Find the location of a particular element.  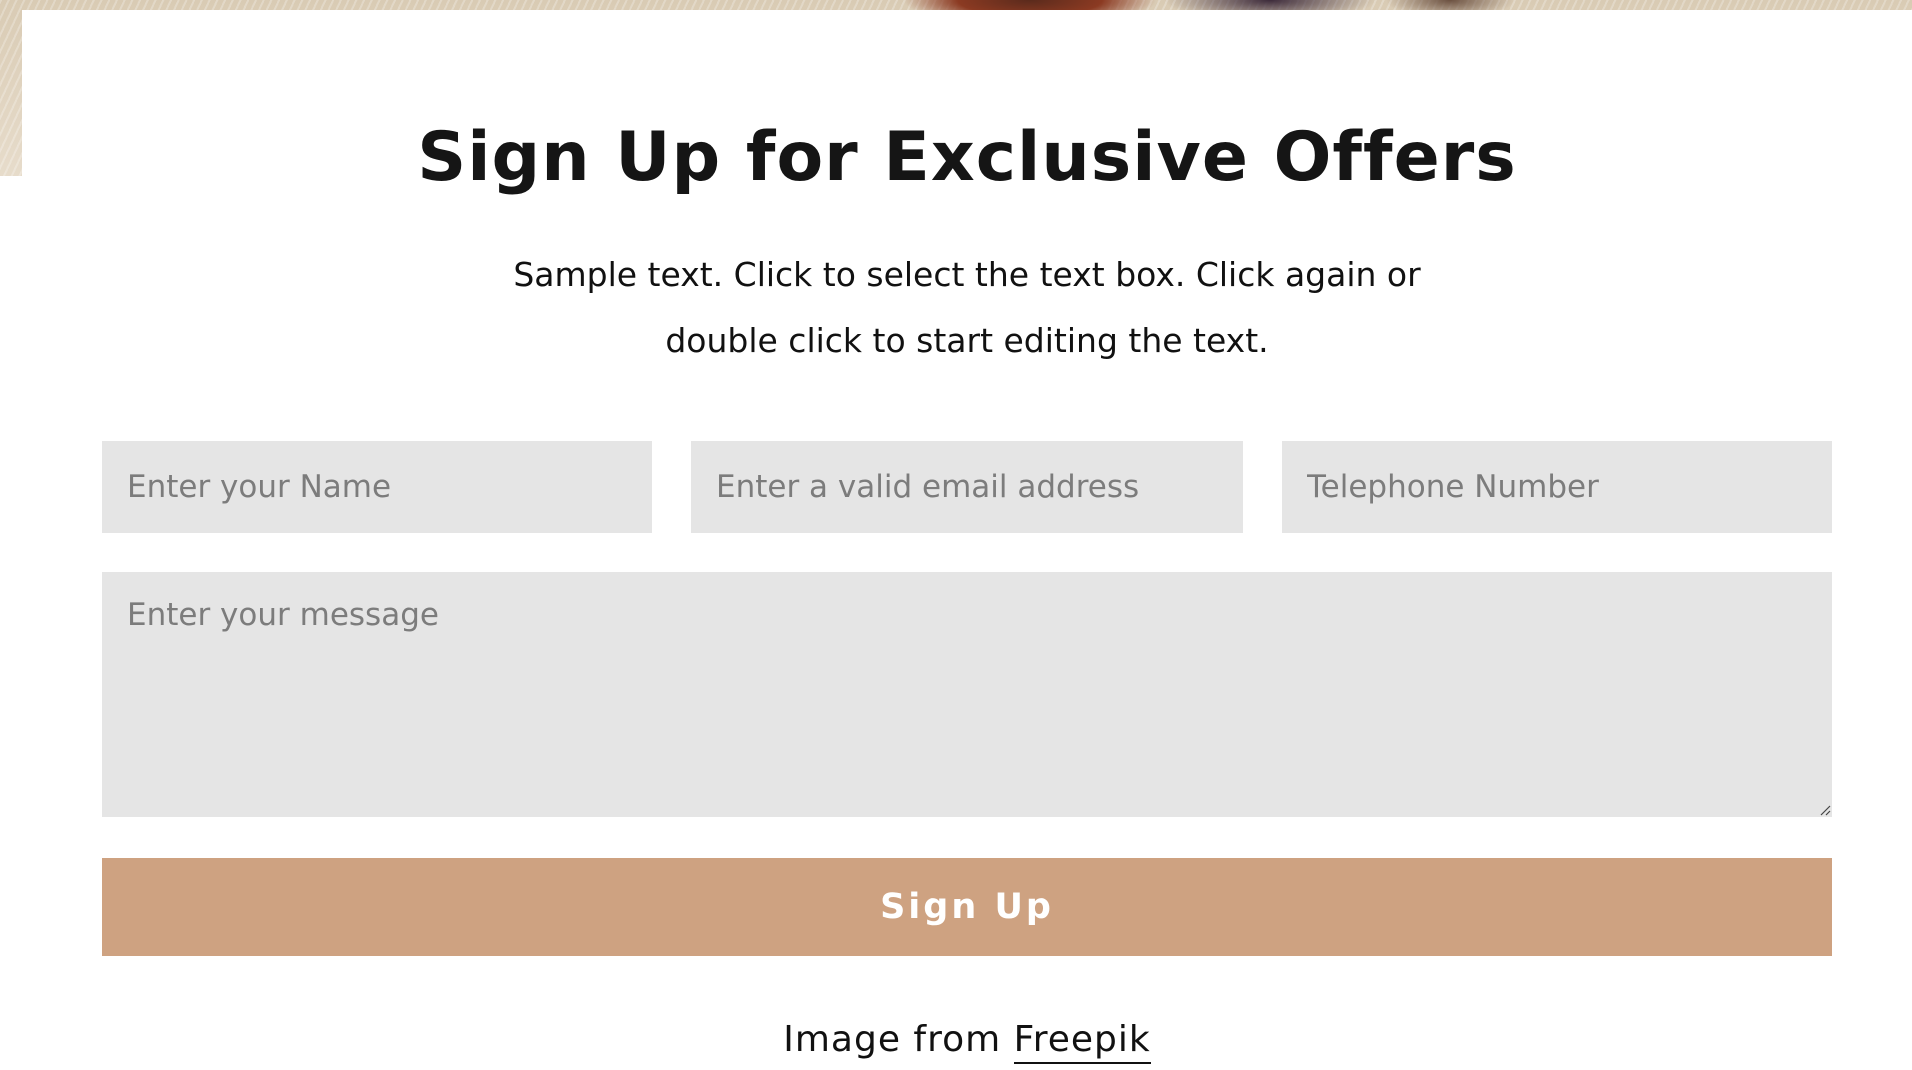

image-credit: Image from Freepik is located at coordinates (967, 1040).